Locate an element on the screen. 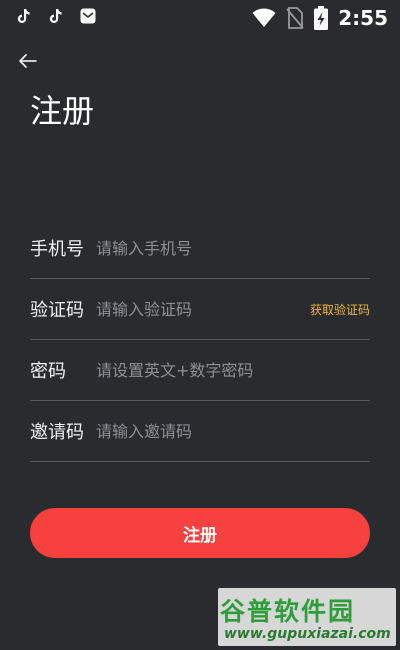 The image size is (400, 650). back-button is located at coordinates (29, 61).